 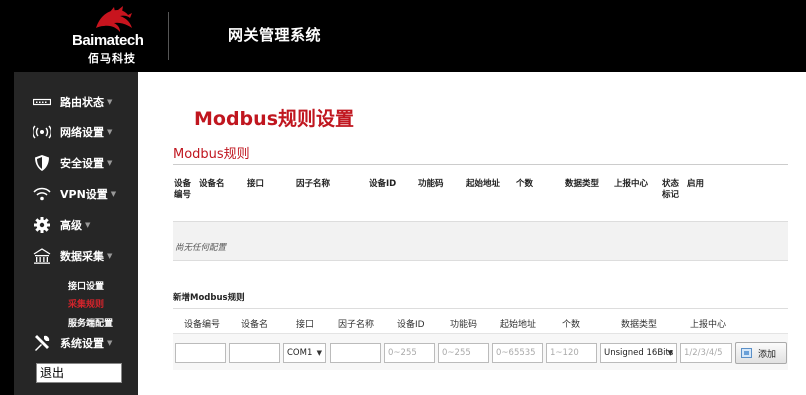 I want to click on sidebar-item-label: 路由状态, so click(x=82, y=102).